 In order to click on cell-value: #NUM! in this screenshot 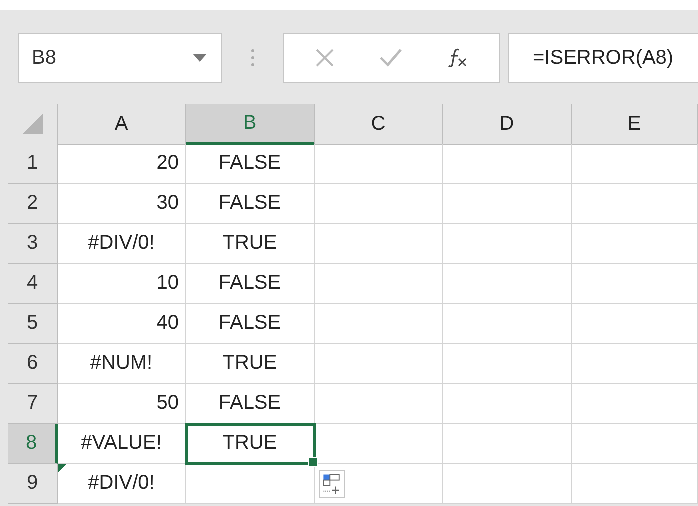, I will do `click(121, 363)`.